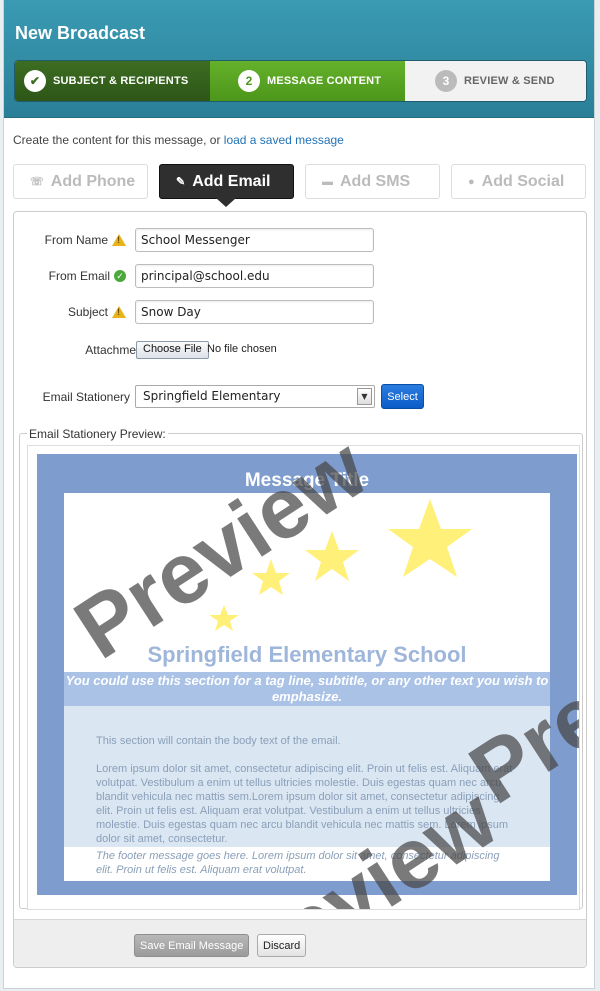 The image size is (600, 991). Describe the element at coordinates (430, 538) in the screenshot. I see `star-large` at that location.